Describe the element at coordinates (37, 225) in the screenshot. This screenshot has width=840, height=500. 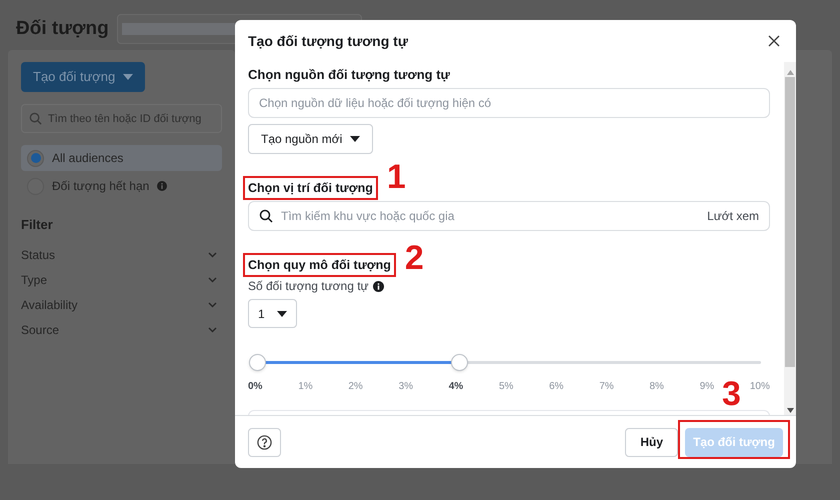
I see `filter-heading: Filter` at that location.